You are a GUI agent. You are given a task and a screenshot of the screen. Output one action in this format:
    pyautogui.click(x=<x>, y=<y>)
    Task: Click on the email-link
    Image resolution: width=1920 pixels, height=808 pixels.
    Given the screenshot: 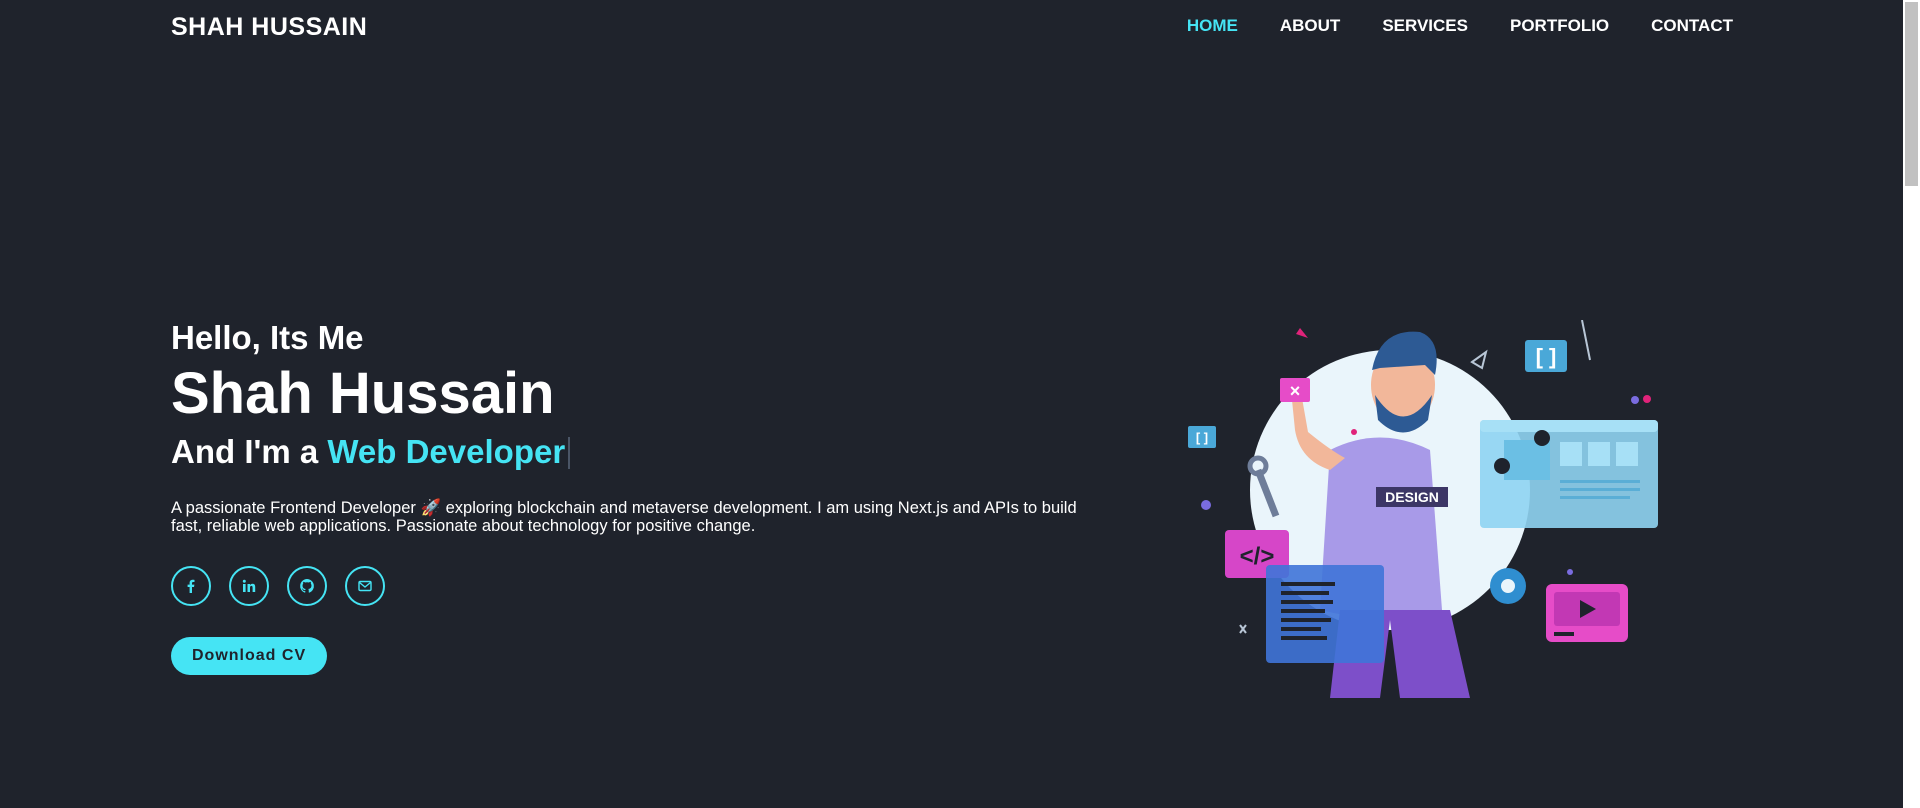 What is the action you would take?
    pyautogui.click(x=365, y=586)
    